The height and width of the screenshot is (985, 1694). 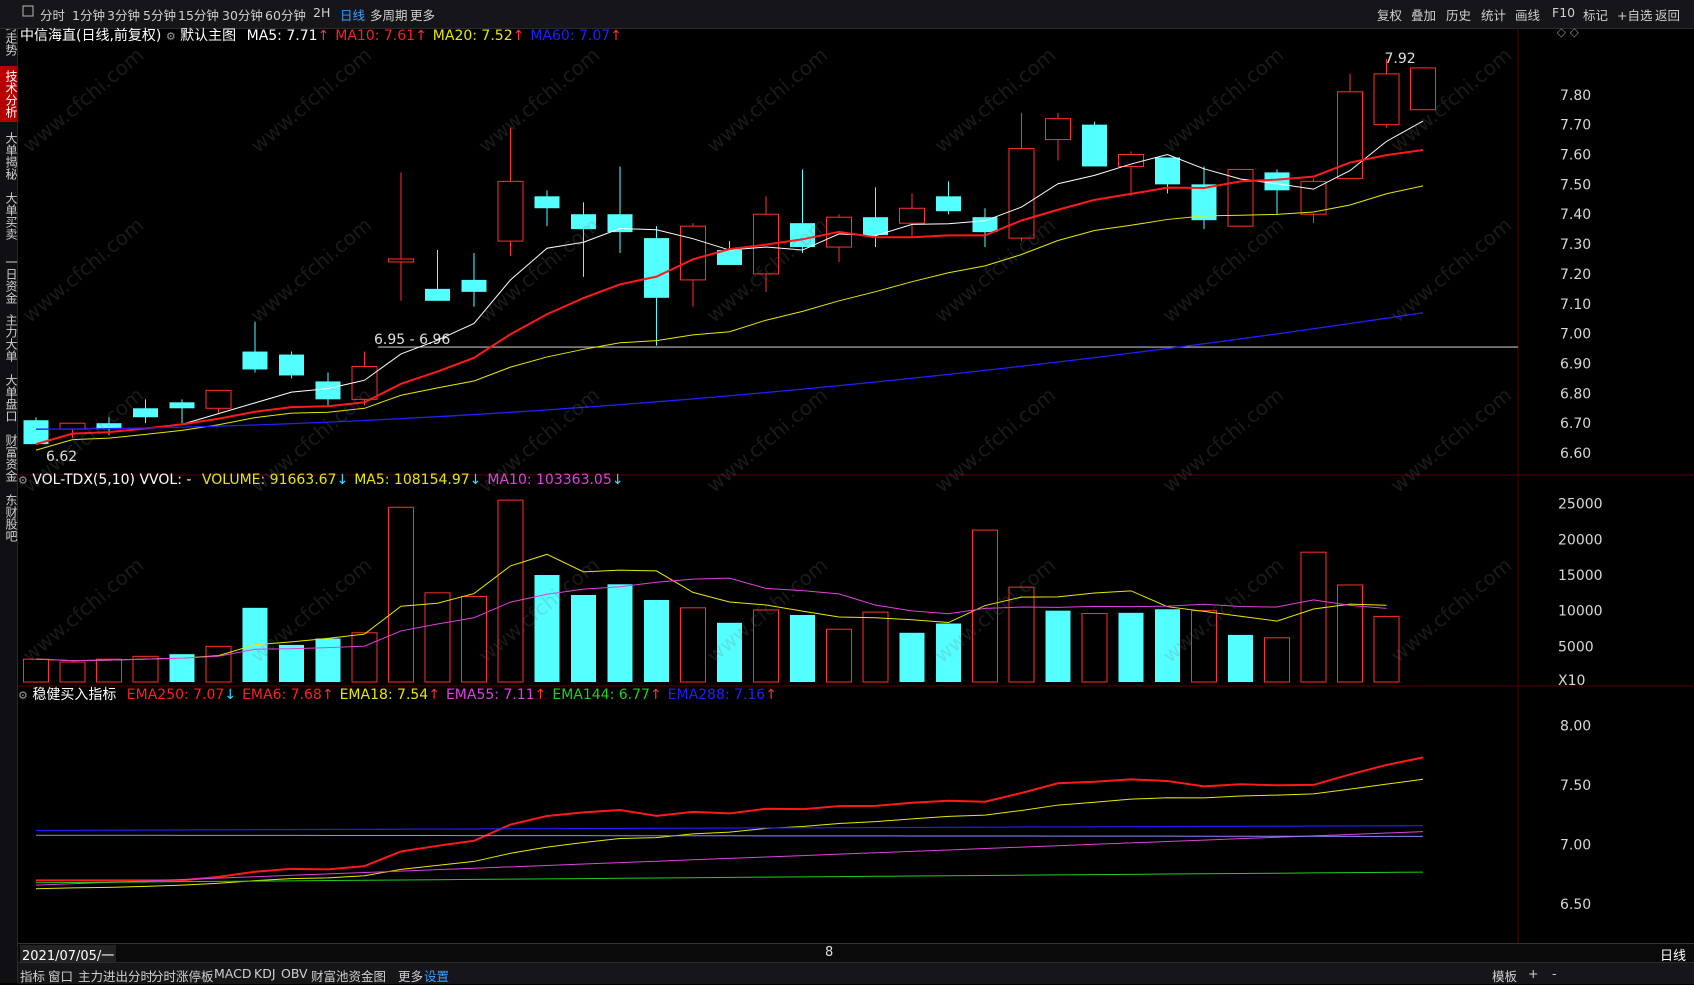 I want to click on window-icon, so click(x=28, y=12).